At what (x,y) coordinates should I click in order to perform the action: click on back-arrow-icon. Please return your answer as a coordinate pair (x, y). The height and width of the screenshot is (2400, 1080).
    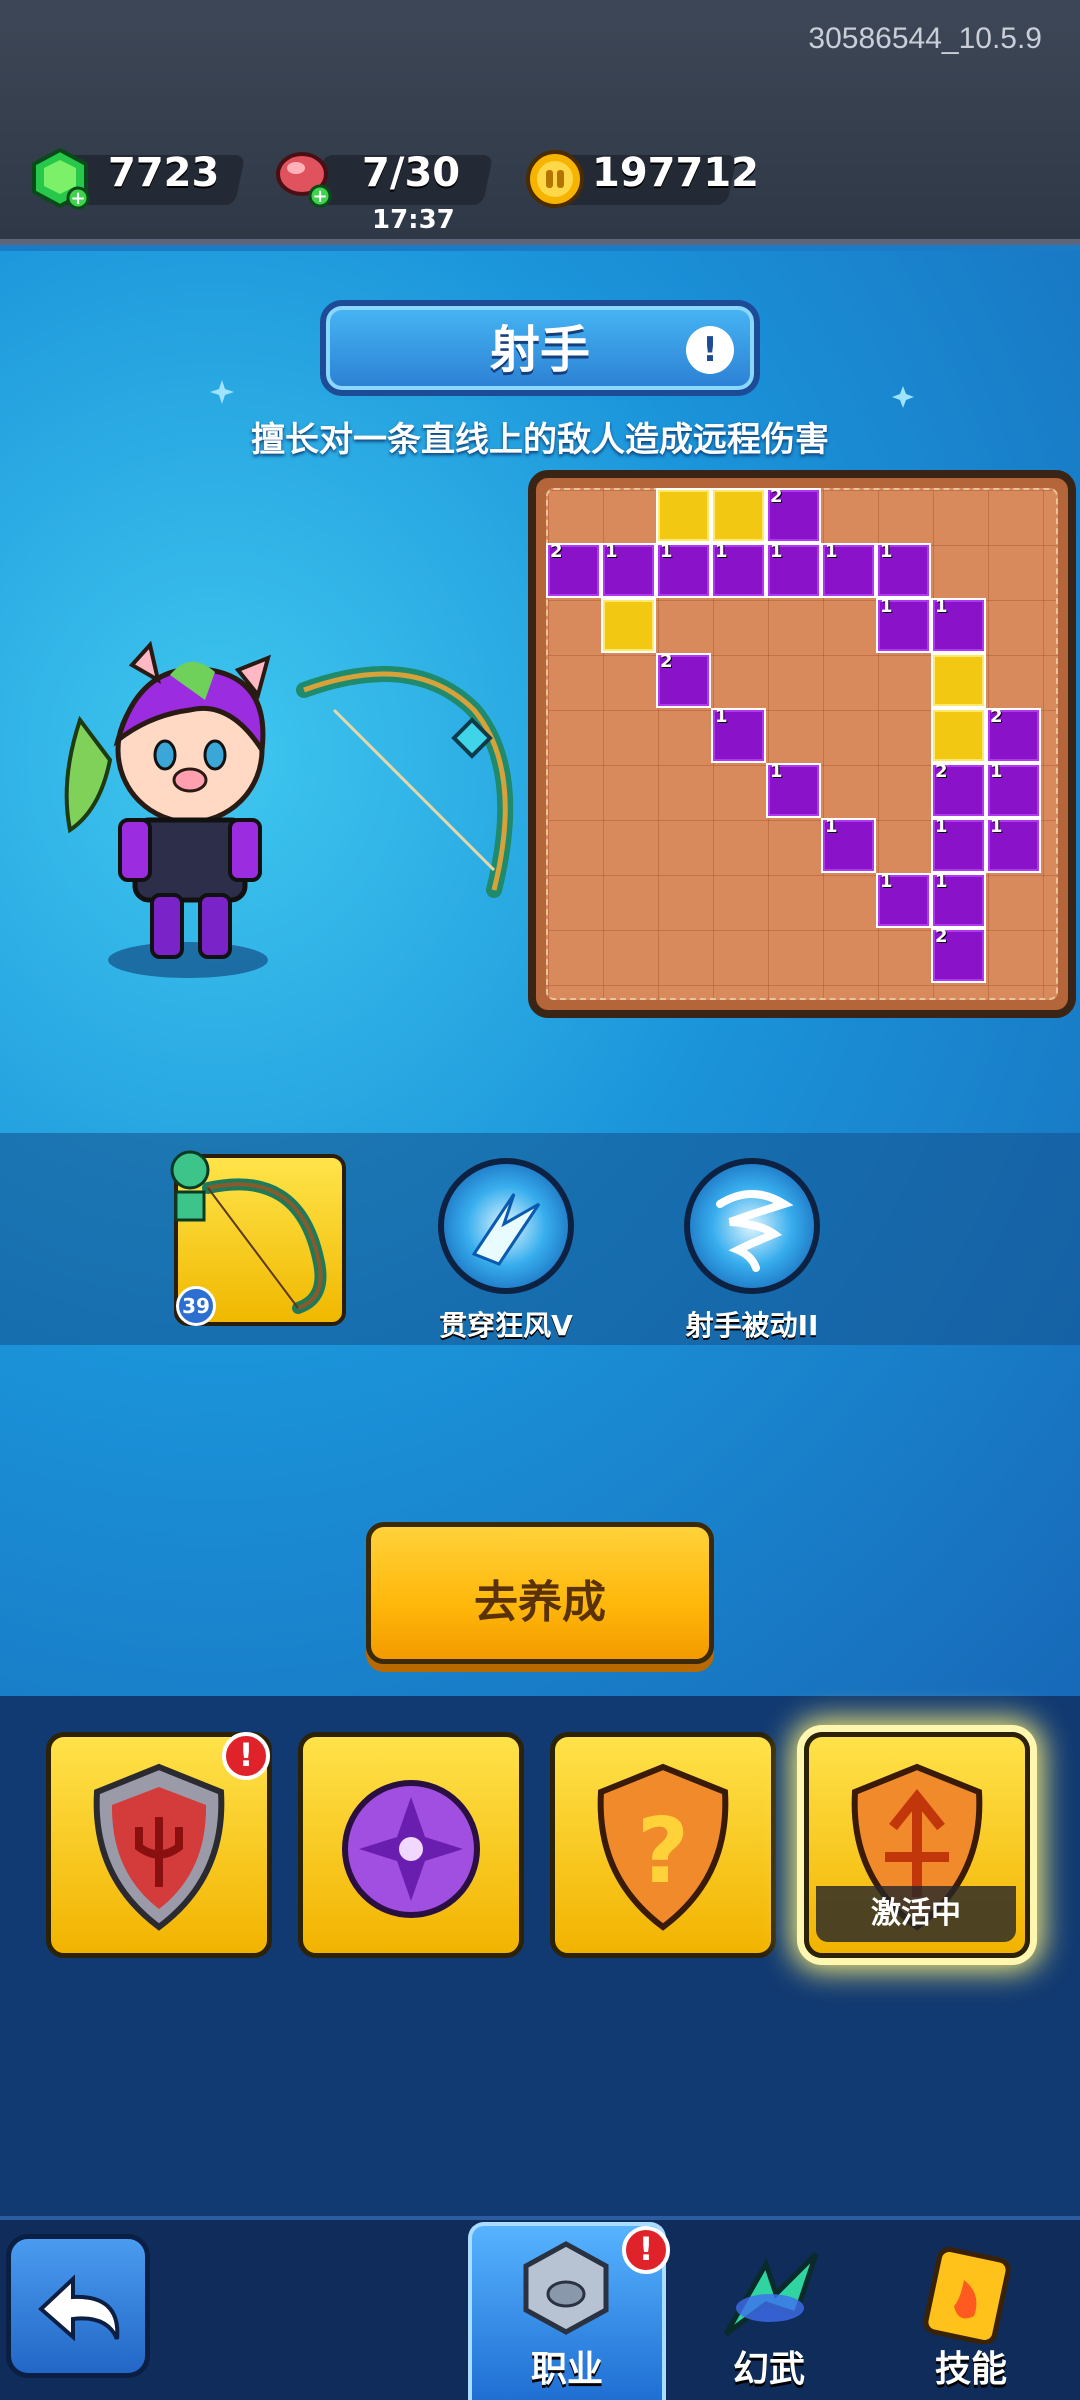
    Looking at the image, I should click on (79, 2308).